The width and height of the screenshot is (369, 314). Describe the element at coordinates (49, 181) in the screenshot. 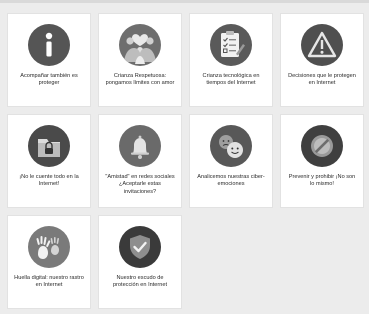

I see `topic-label: ¡No le cuente todo en la Internet!` at that location.